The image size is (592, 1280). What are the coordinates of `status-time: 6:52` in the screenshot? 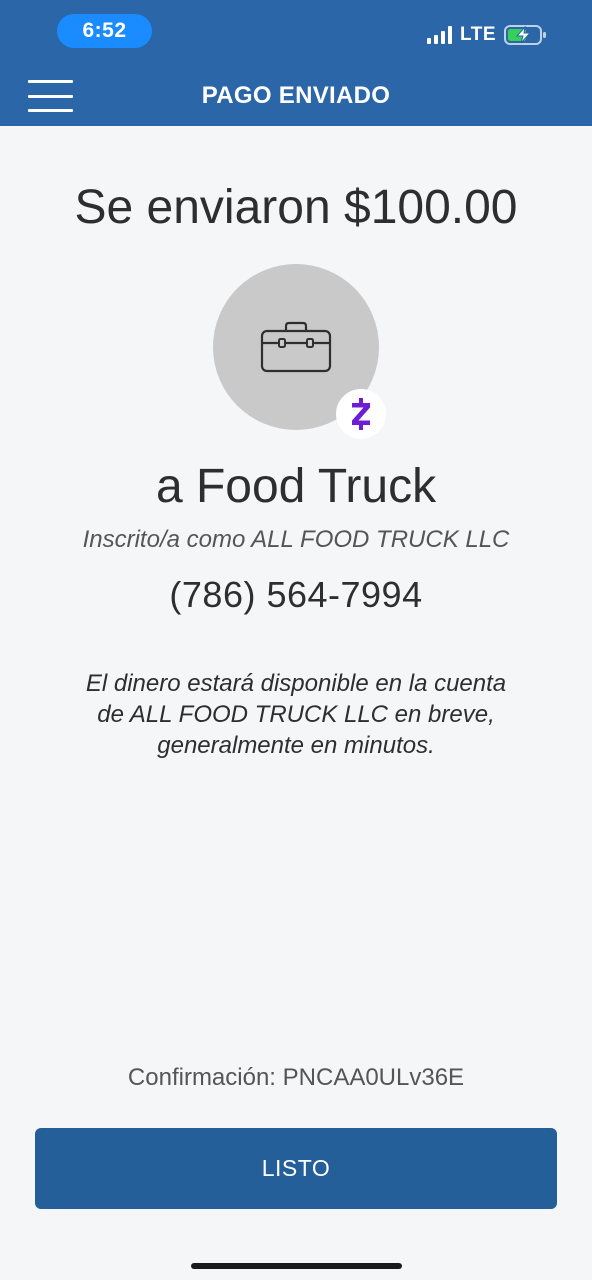 It's located at (104, 31).